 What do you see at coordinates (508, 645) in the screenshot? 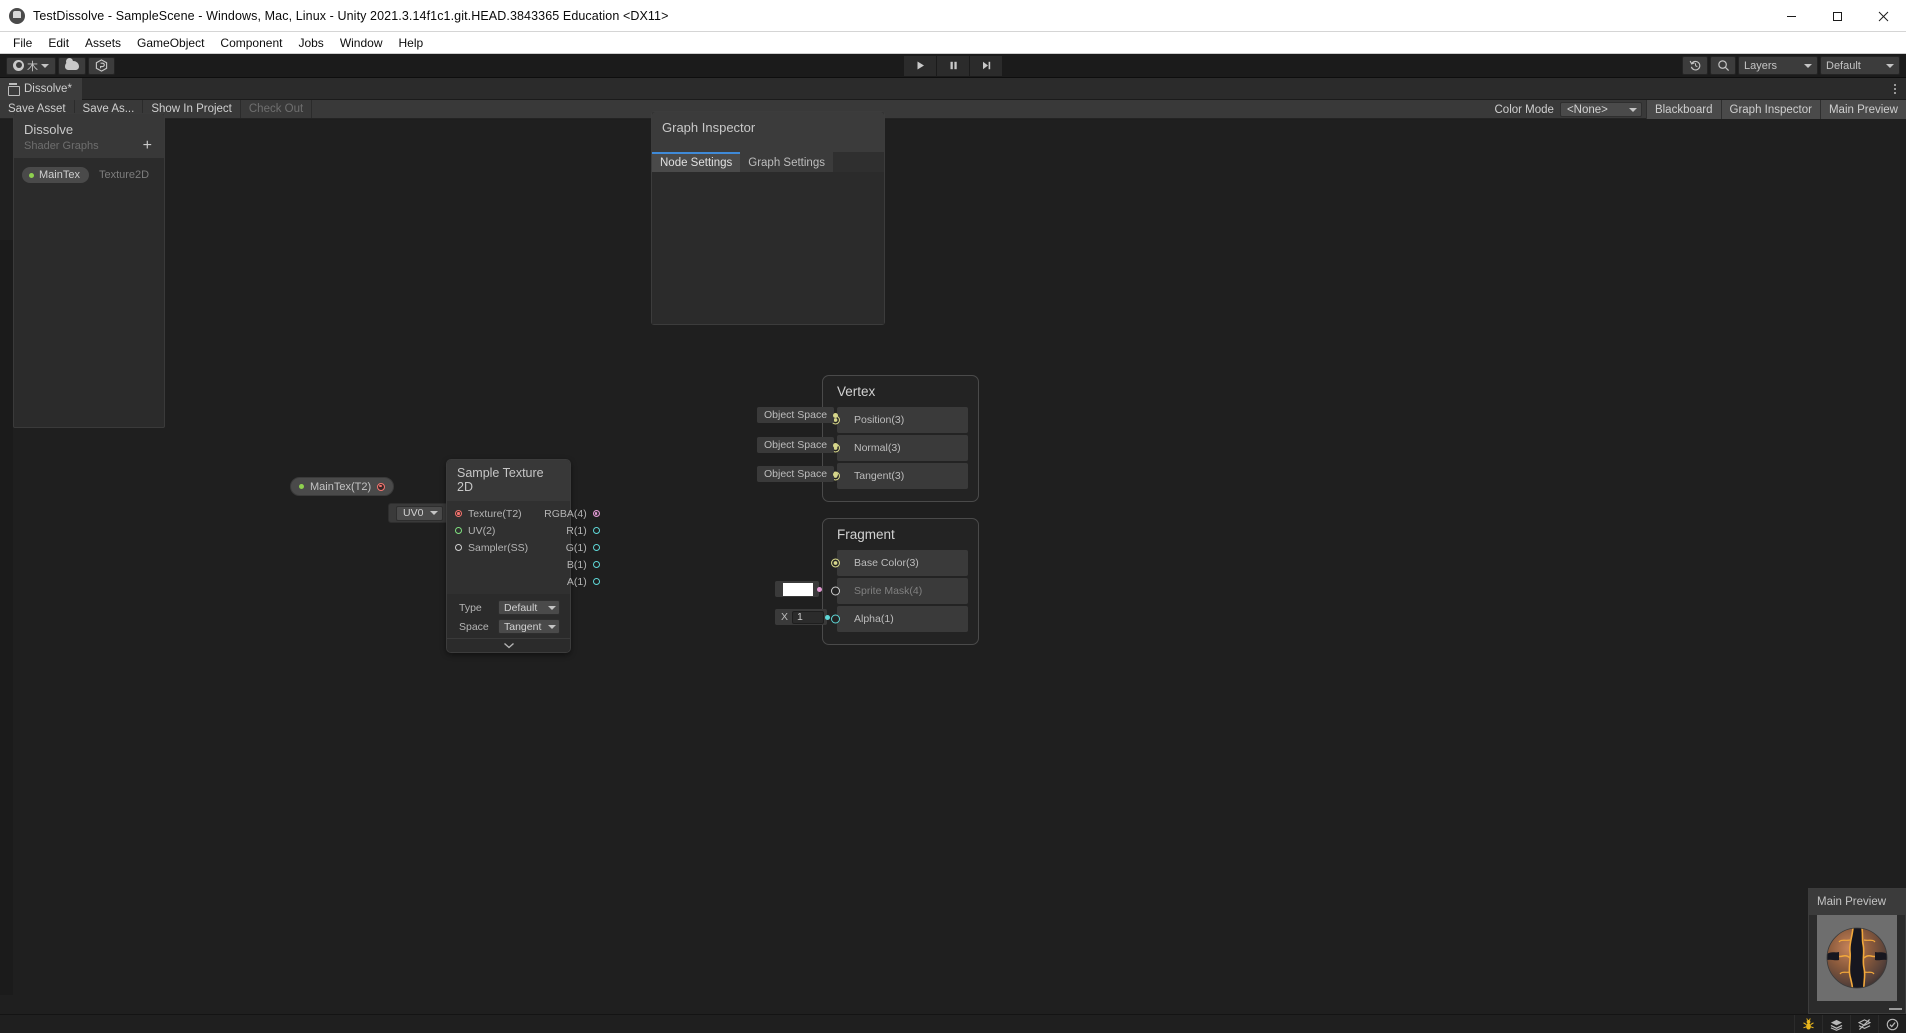
I see `node-collapse-toggle` at bounding box center [508, 645].